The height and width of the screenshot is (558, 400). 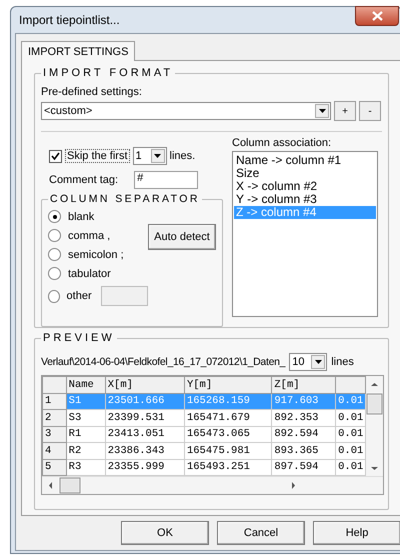 I want to click on table-cell: 893.365, so click(x=304, y=450).